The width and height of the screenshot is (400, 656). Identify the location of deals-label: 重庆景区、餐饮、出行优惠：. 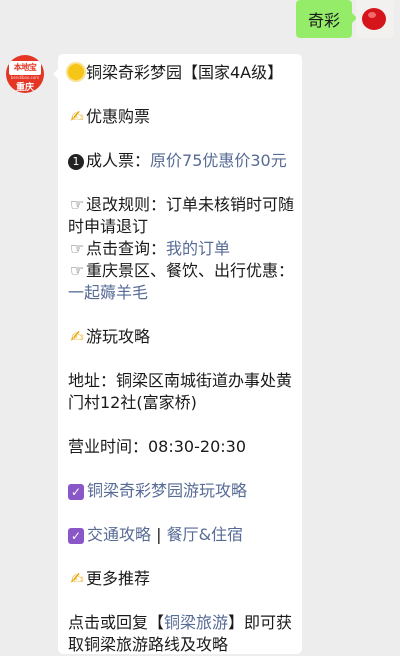
(190, 270).